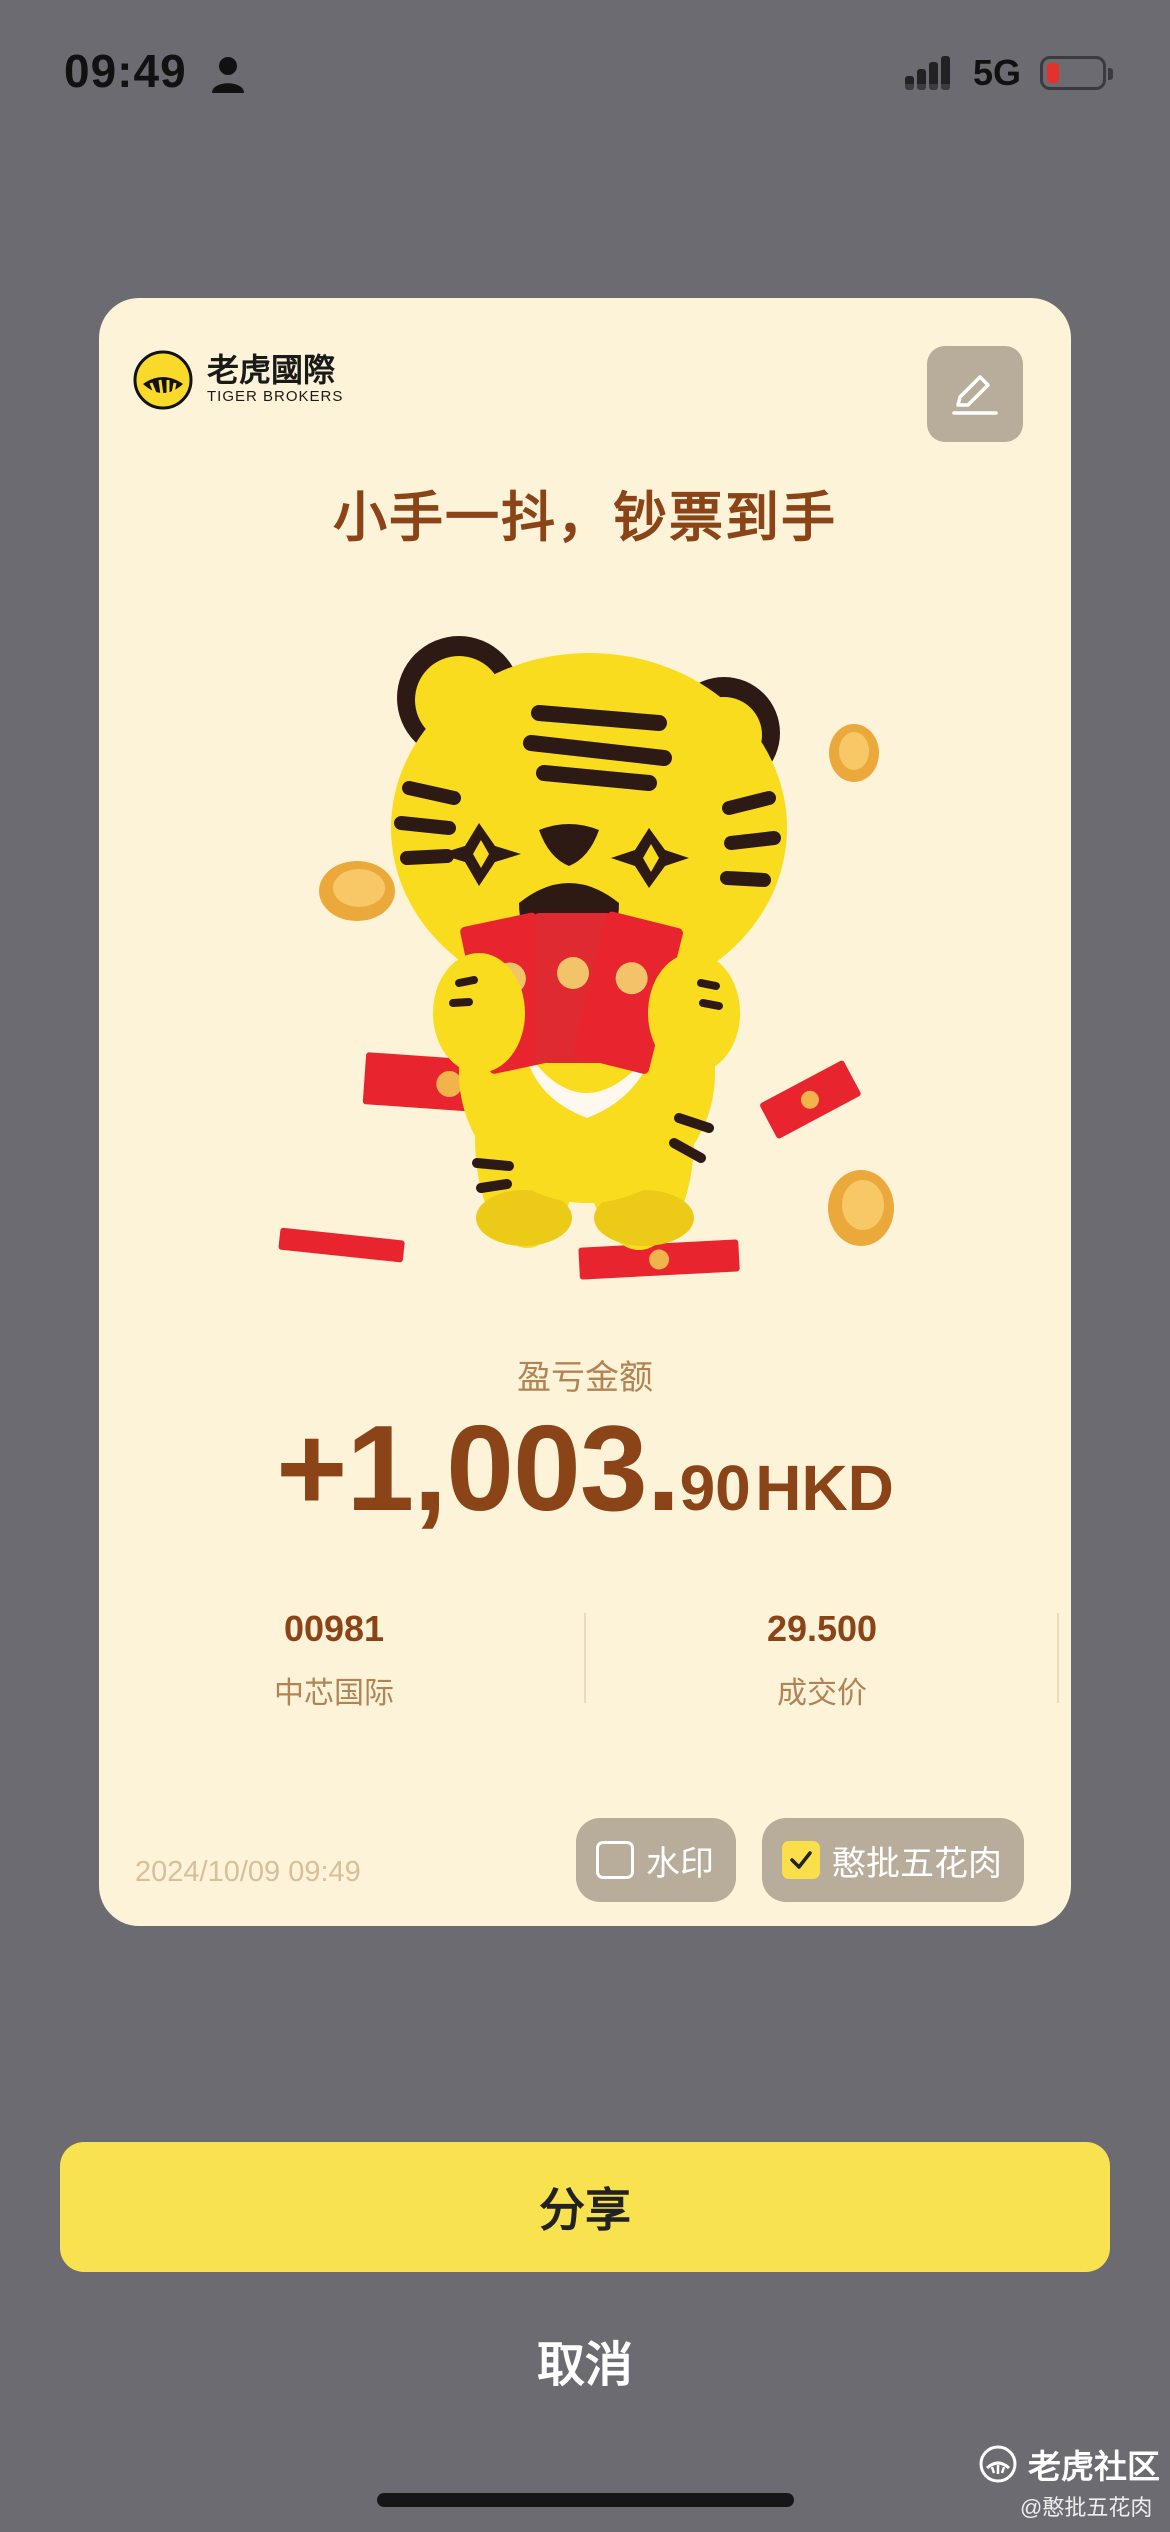 Image resolution: width=1170 pixels, height=2532 pixels. What do you see at coordinates (334, 1660) in the screenshot?
I see `stock-code-stat: 00981 中芯国际` at bounding box center [334, 1660].